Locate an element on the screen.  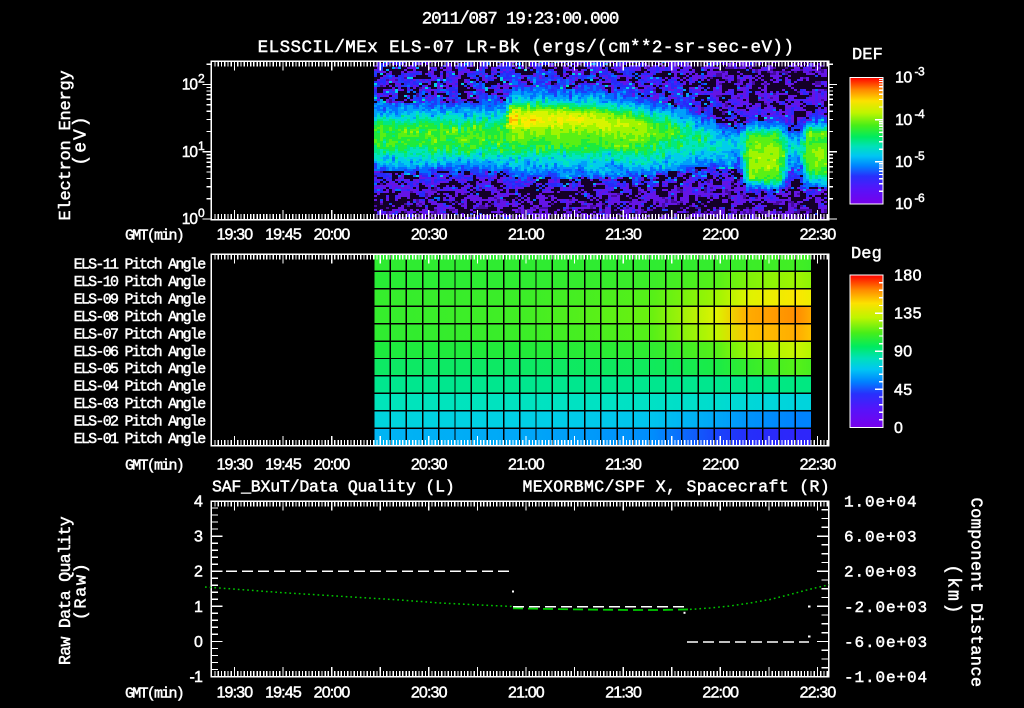
svg-text: 6.0e+03 is located at coordinates (881, 538).